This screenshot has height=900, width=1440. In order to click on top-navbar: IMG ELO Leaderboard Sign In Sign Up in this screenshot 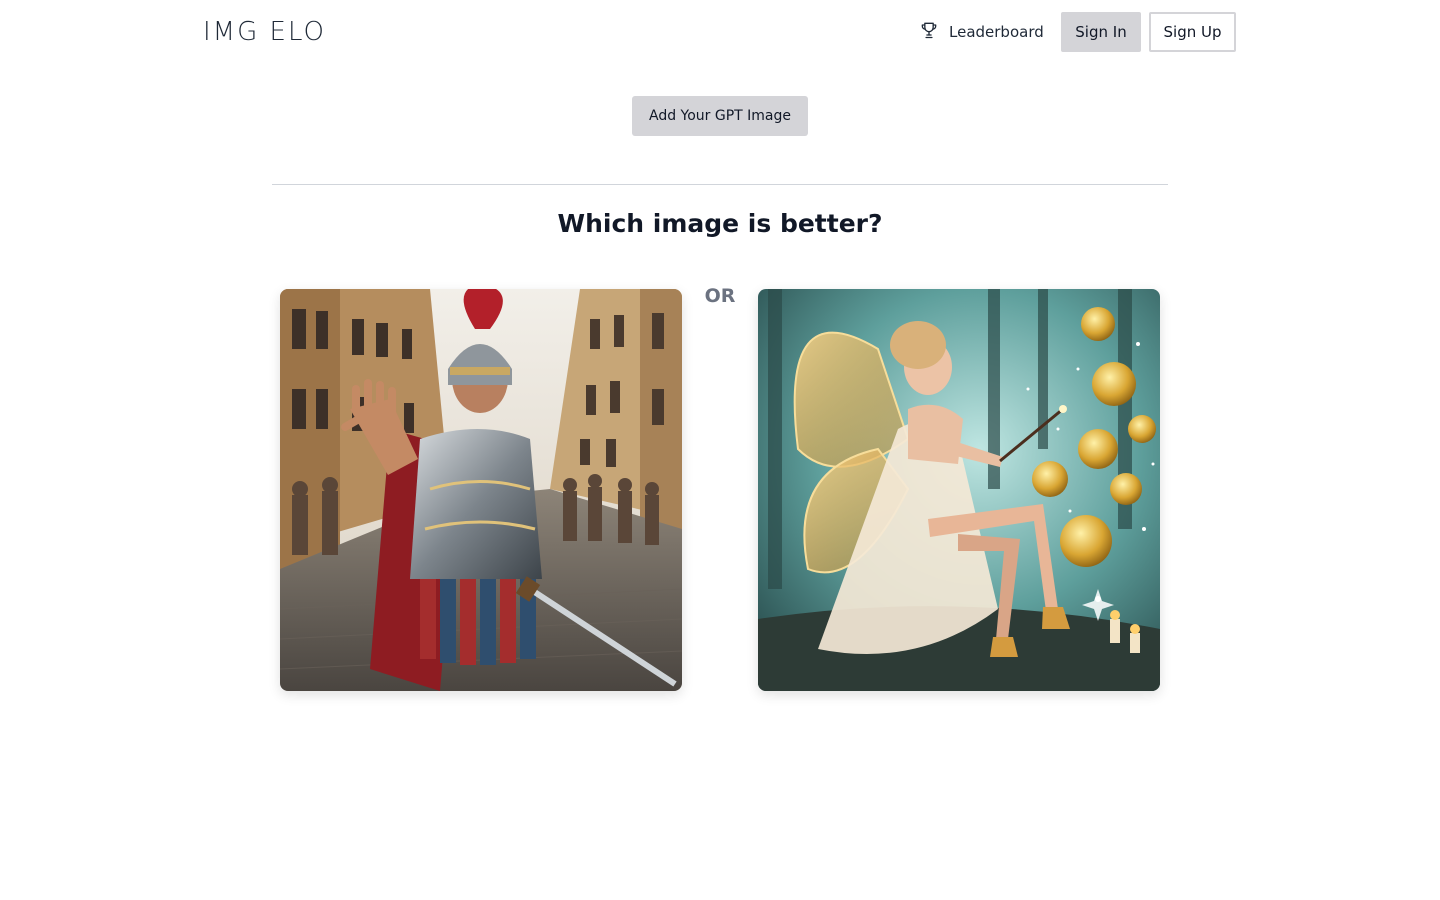, I will do `click(720, 32)`.